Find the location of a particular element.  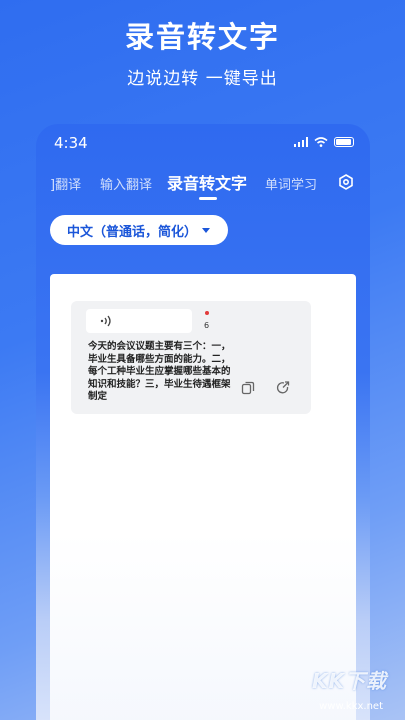

audio-playback-pill is located at coordinates (139, 321).